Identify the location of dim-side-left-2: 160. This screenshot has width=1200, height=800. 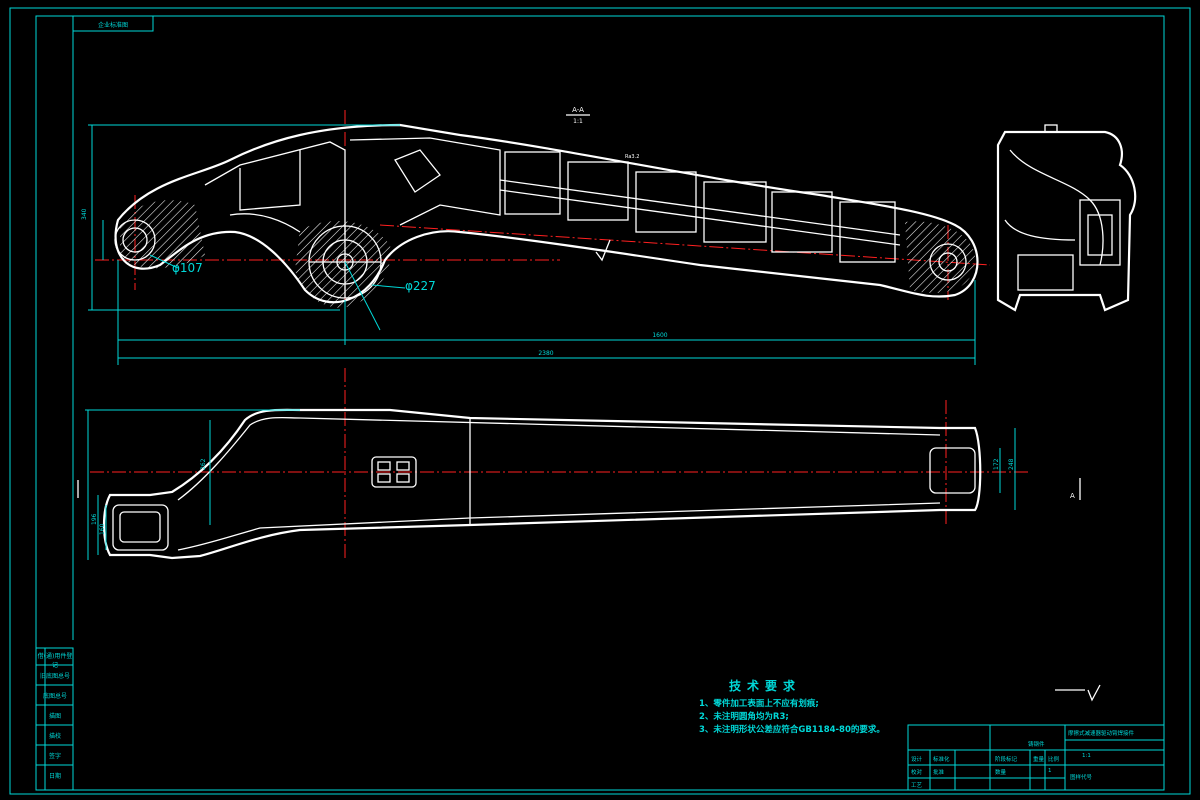
(102, 529).